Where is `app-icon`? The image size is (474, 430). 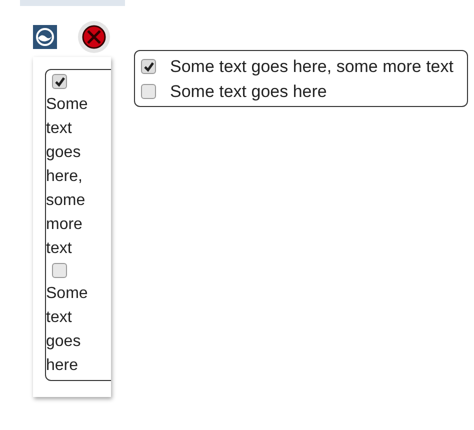
app-icon is located at coordinates (45, 37).